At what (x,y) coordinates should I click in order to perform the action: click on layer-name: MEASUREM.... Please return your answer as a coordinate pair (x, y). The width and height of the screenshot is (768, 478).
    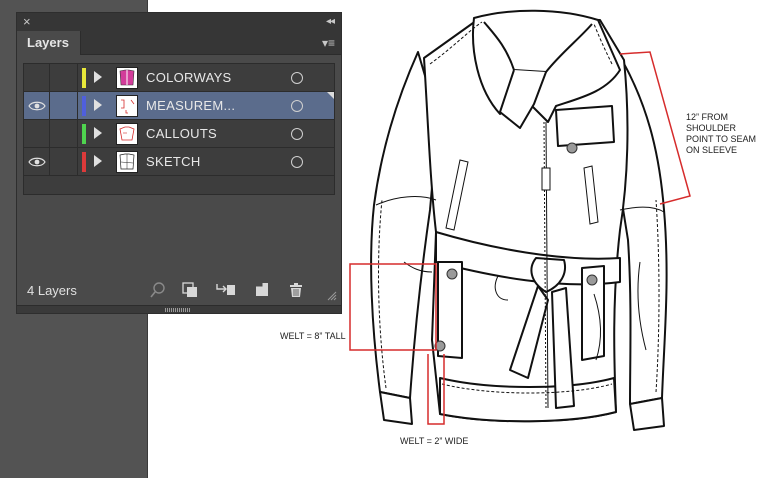
    Looking at the image, I should click on (190, 105).